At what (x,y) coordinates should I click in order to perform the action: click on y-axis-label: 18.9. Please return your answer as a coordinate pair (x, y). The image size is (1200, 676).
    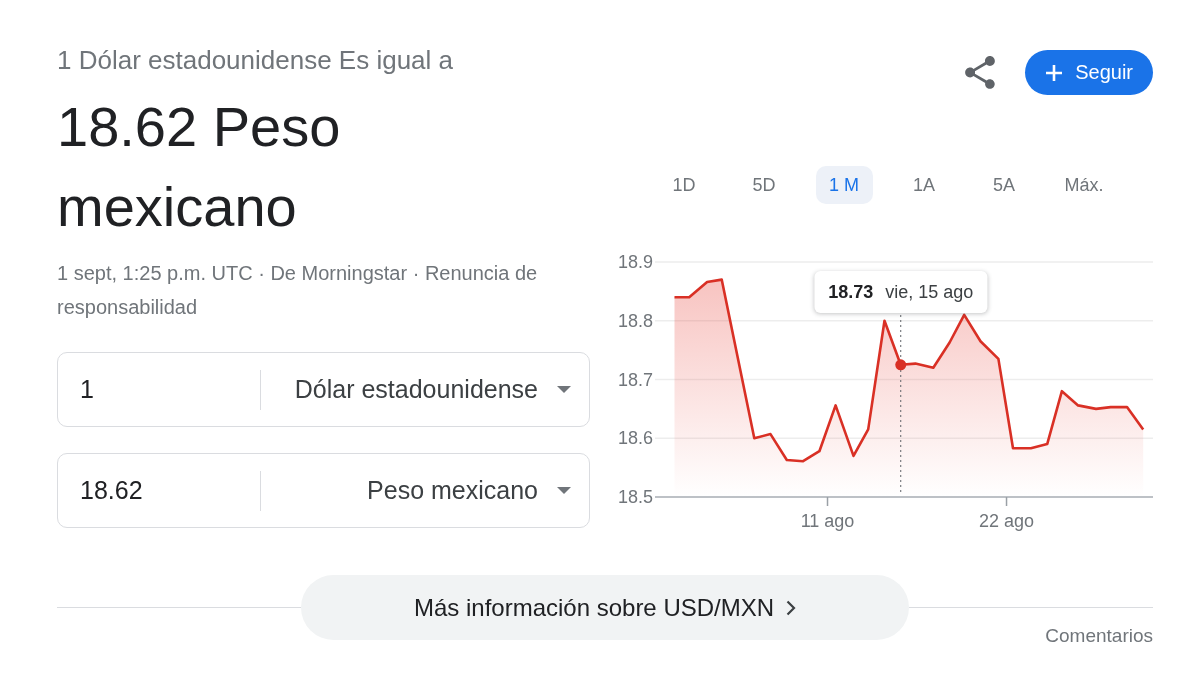
    Looking at the image, I should click on (636, 262).